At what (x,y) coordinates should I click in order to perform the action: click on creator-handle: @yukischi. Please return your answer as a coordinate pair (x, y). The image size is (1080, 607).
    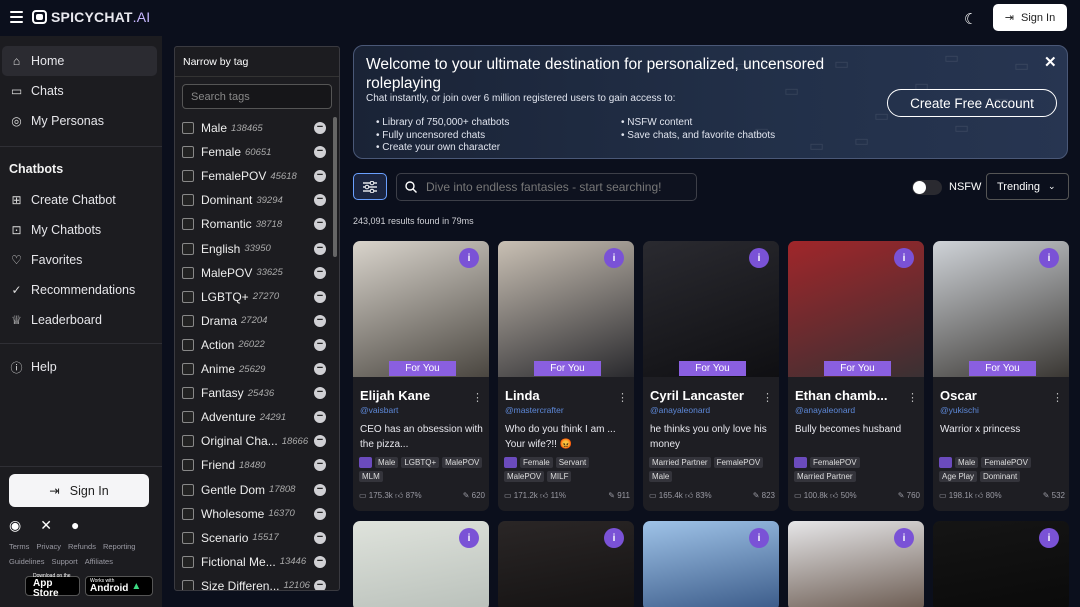
    Looking at the image, I should click on (959, 410).